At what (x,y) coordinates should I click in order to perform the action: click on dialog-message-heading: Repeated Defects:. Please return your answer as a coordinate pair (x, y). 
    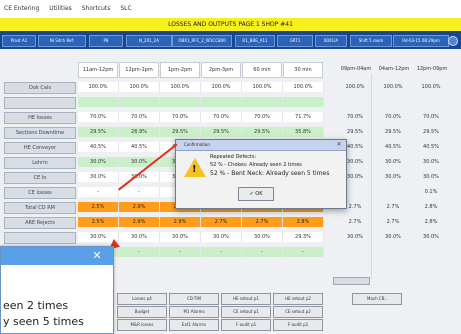
    Looking at the image, I should click on (233, 157).